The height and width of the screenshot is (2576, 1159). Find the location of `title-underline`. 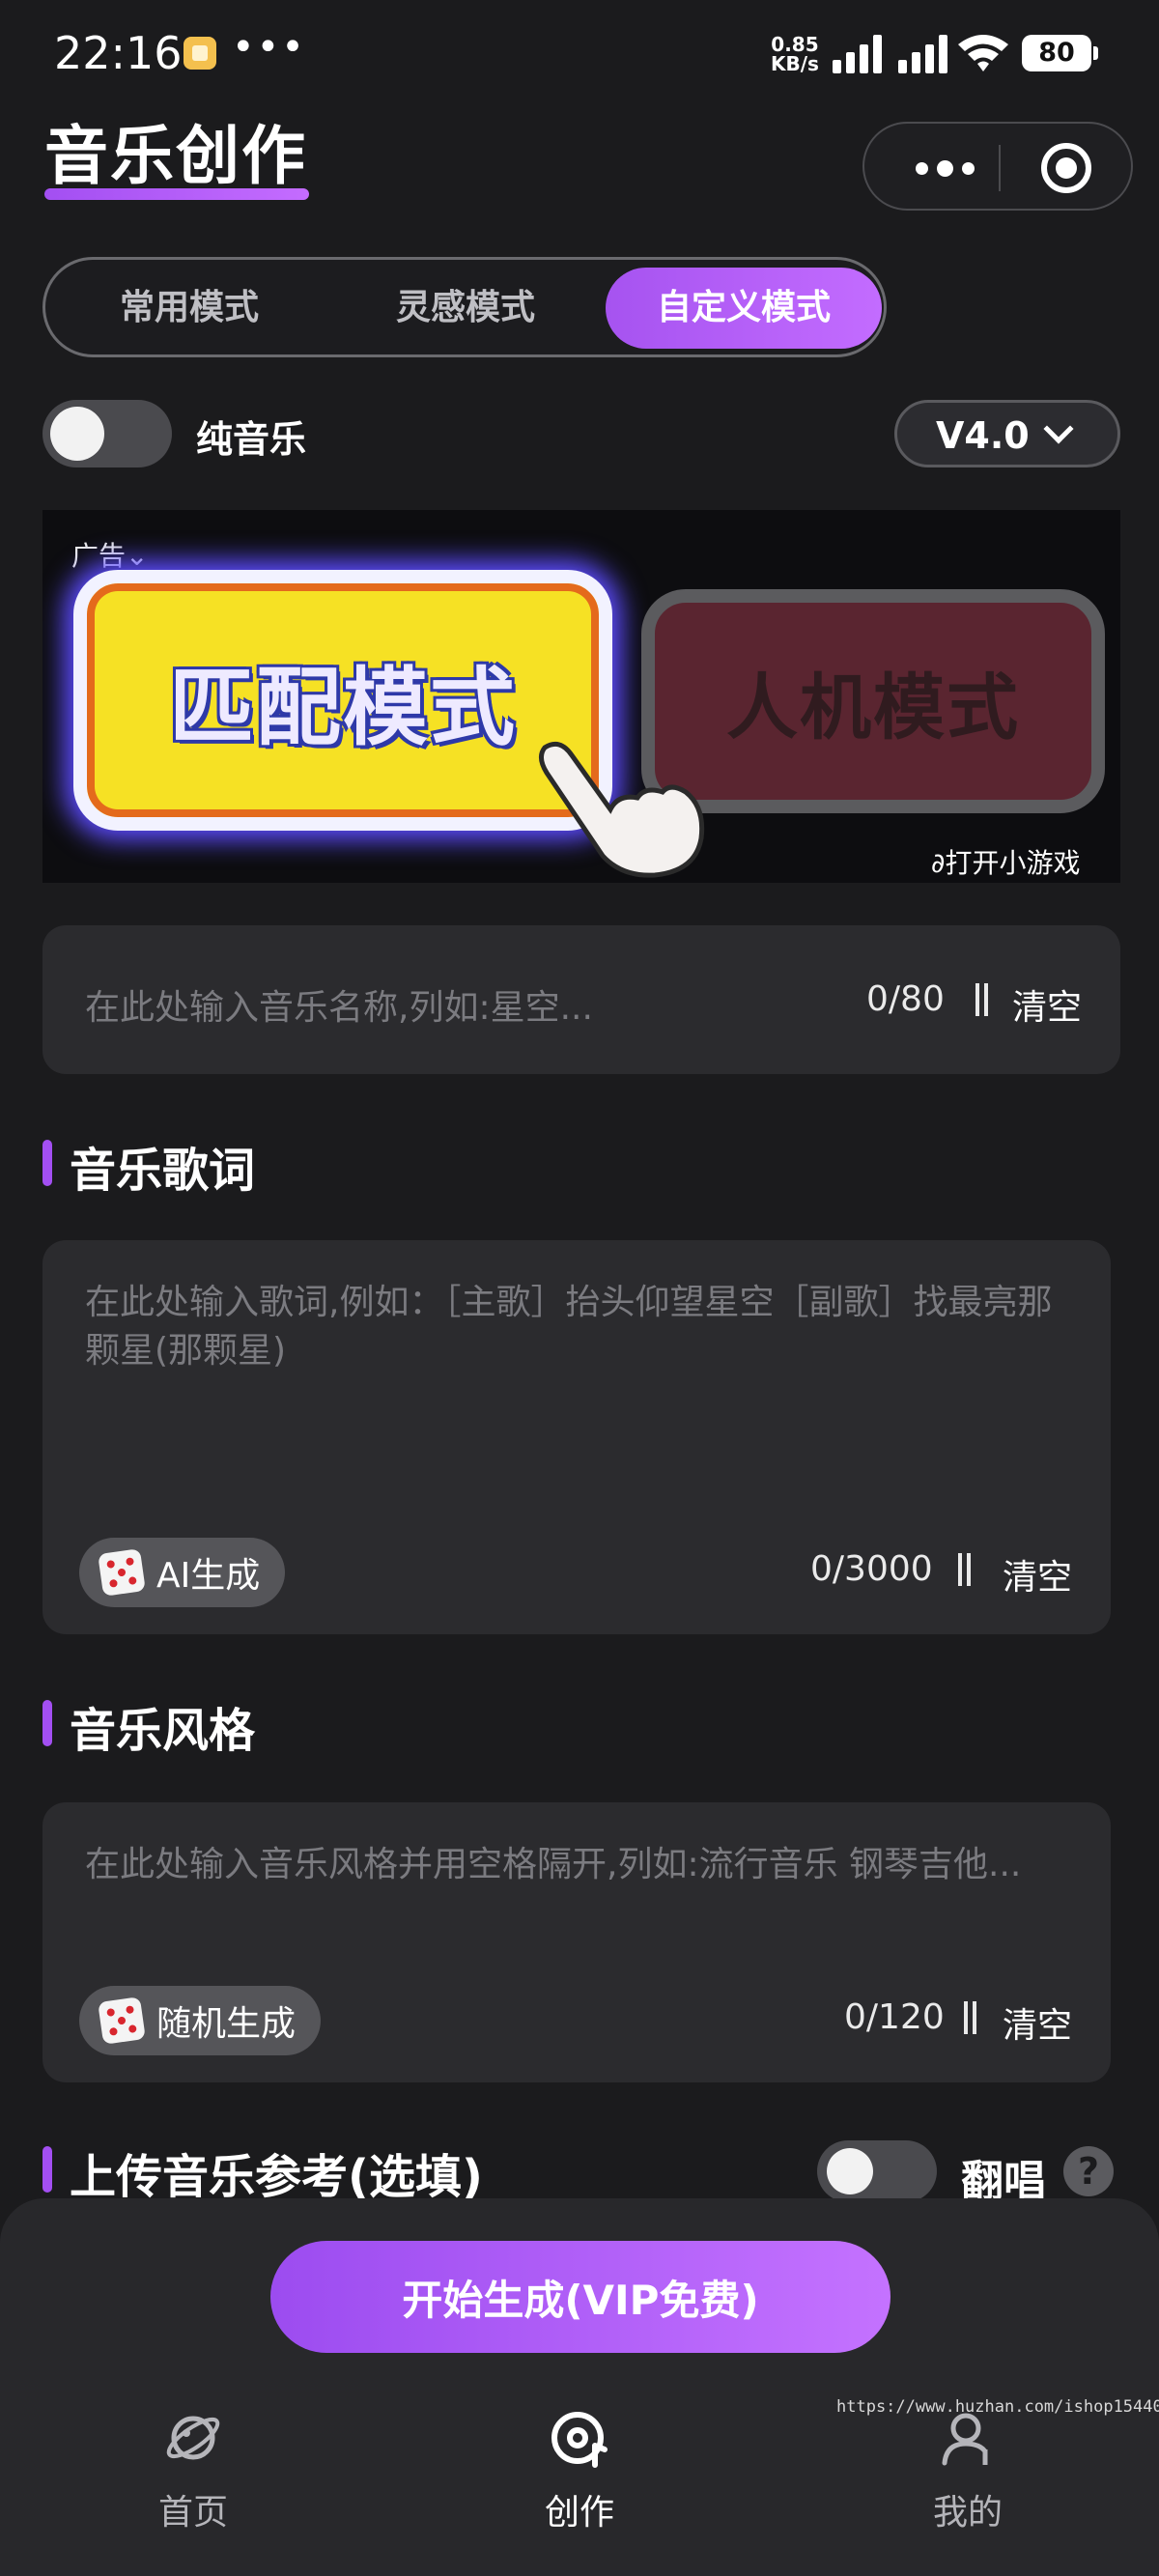

title-underline is located at coordinates (177, 194).